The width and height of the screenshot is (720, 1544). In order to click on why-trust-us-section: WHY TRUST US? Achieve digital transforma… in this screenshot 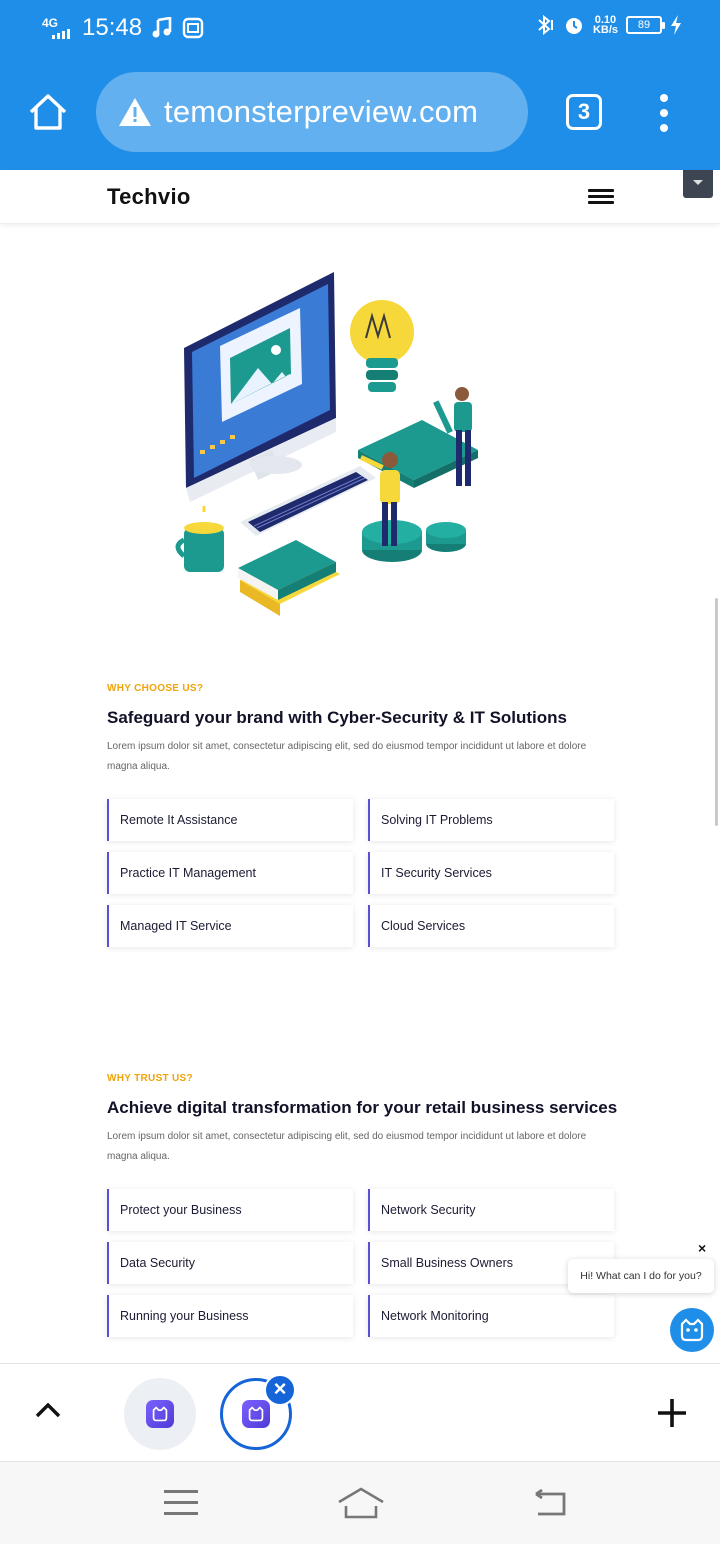, I will do `click(362, 1205)`.